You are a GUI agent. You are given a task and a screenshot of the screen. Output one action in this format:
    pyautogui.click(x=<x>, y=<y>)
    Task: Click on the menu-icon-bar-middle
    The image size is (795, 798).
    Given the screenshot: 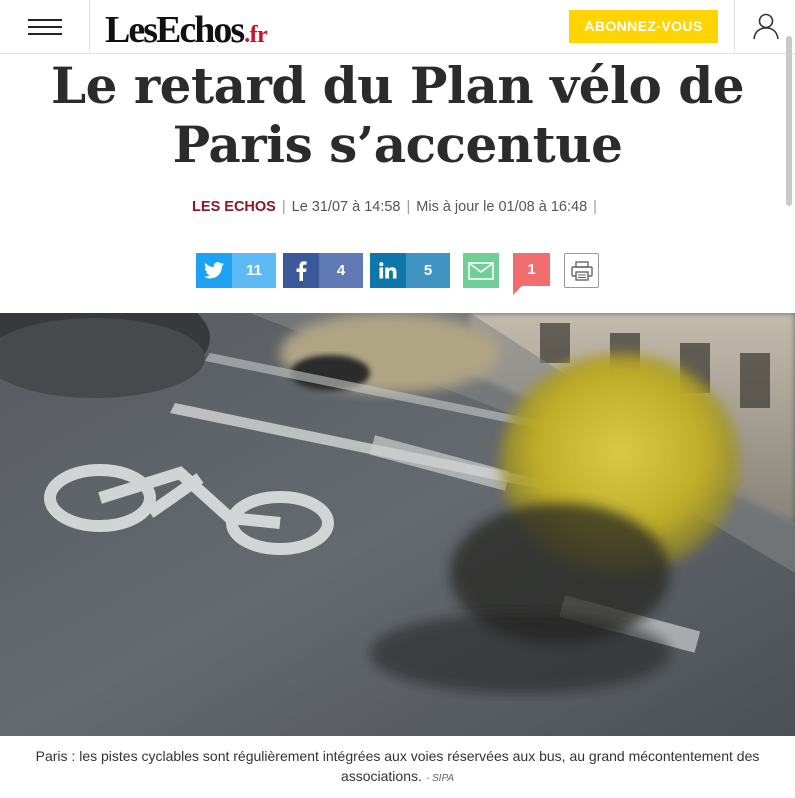 What is the action you would take?
    pyautogui.click(x=45, y=27)
    